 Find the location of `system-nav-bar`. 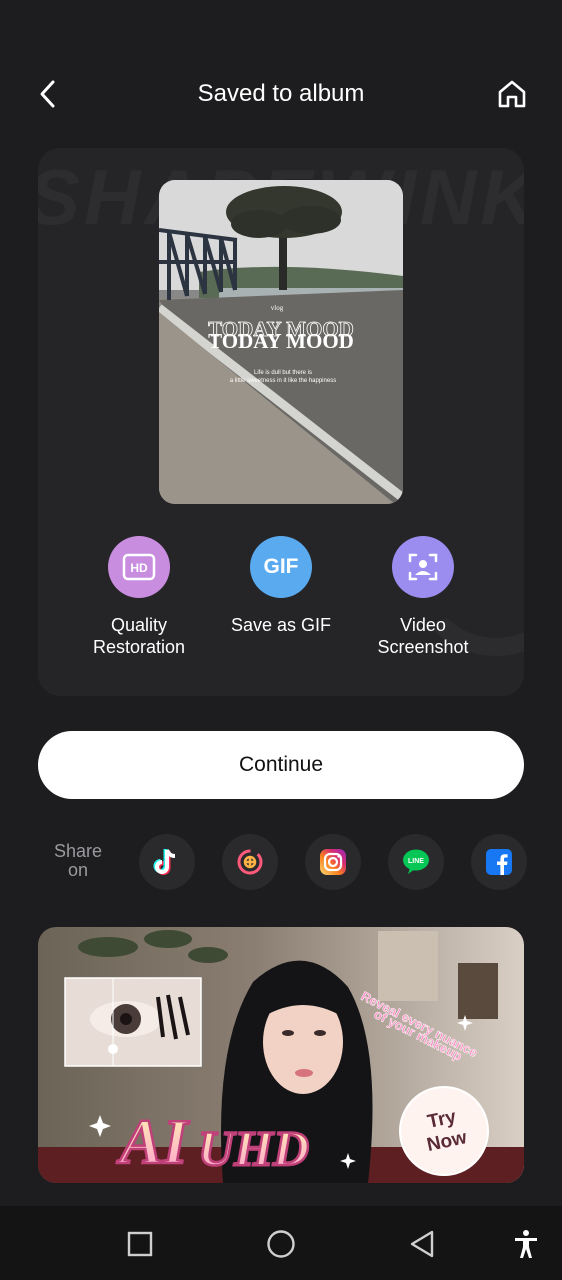

system-nav-bar is located at coordinates (281, 1243).